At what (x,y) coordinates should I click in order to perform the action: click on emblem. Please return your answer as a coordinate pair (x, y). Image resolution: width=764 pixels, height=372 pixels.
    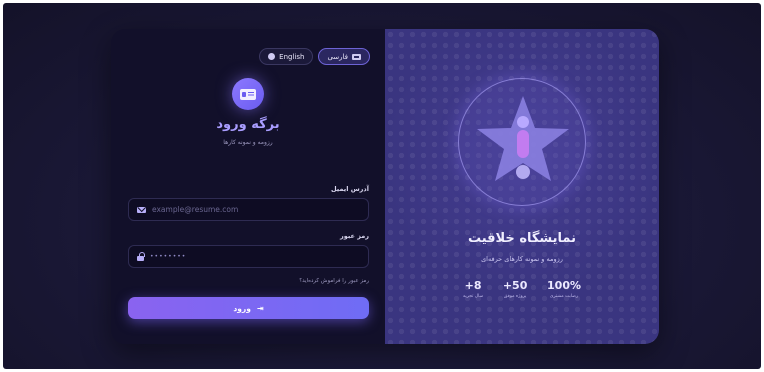
    Looking at the image, I should click on (522, 142).